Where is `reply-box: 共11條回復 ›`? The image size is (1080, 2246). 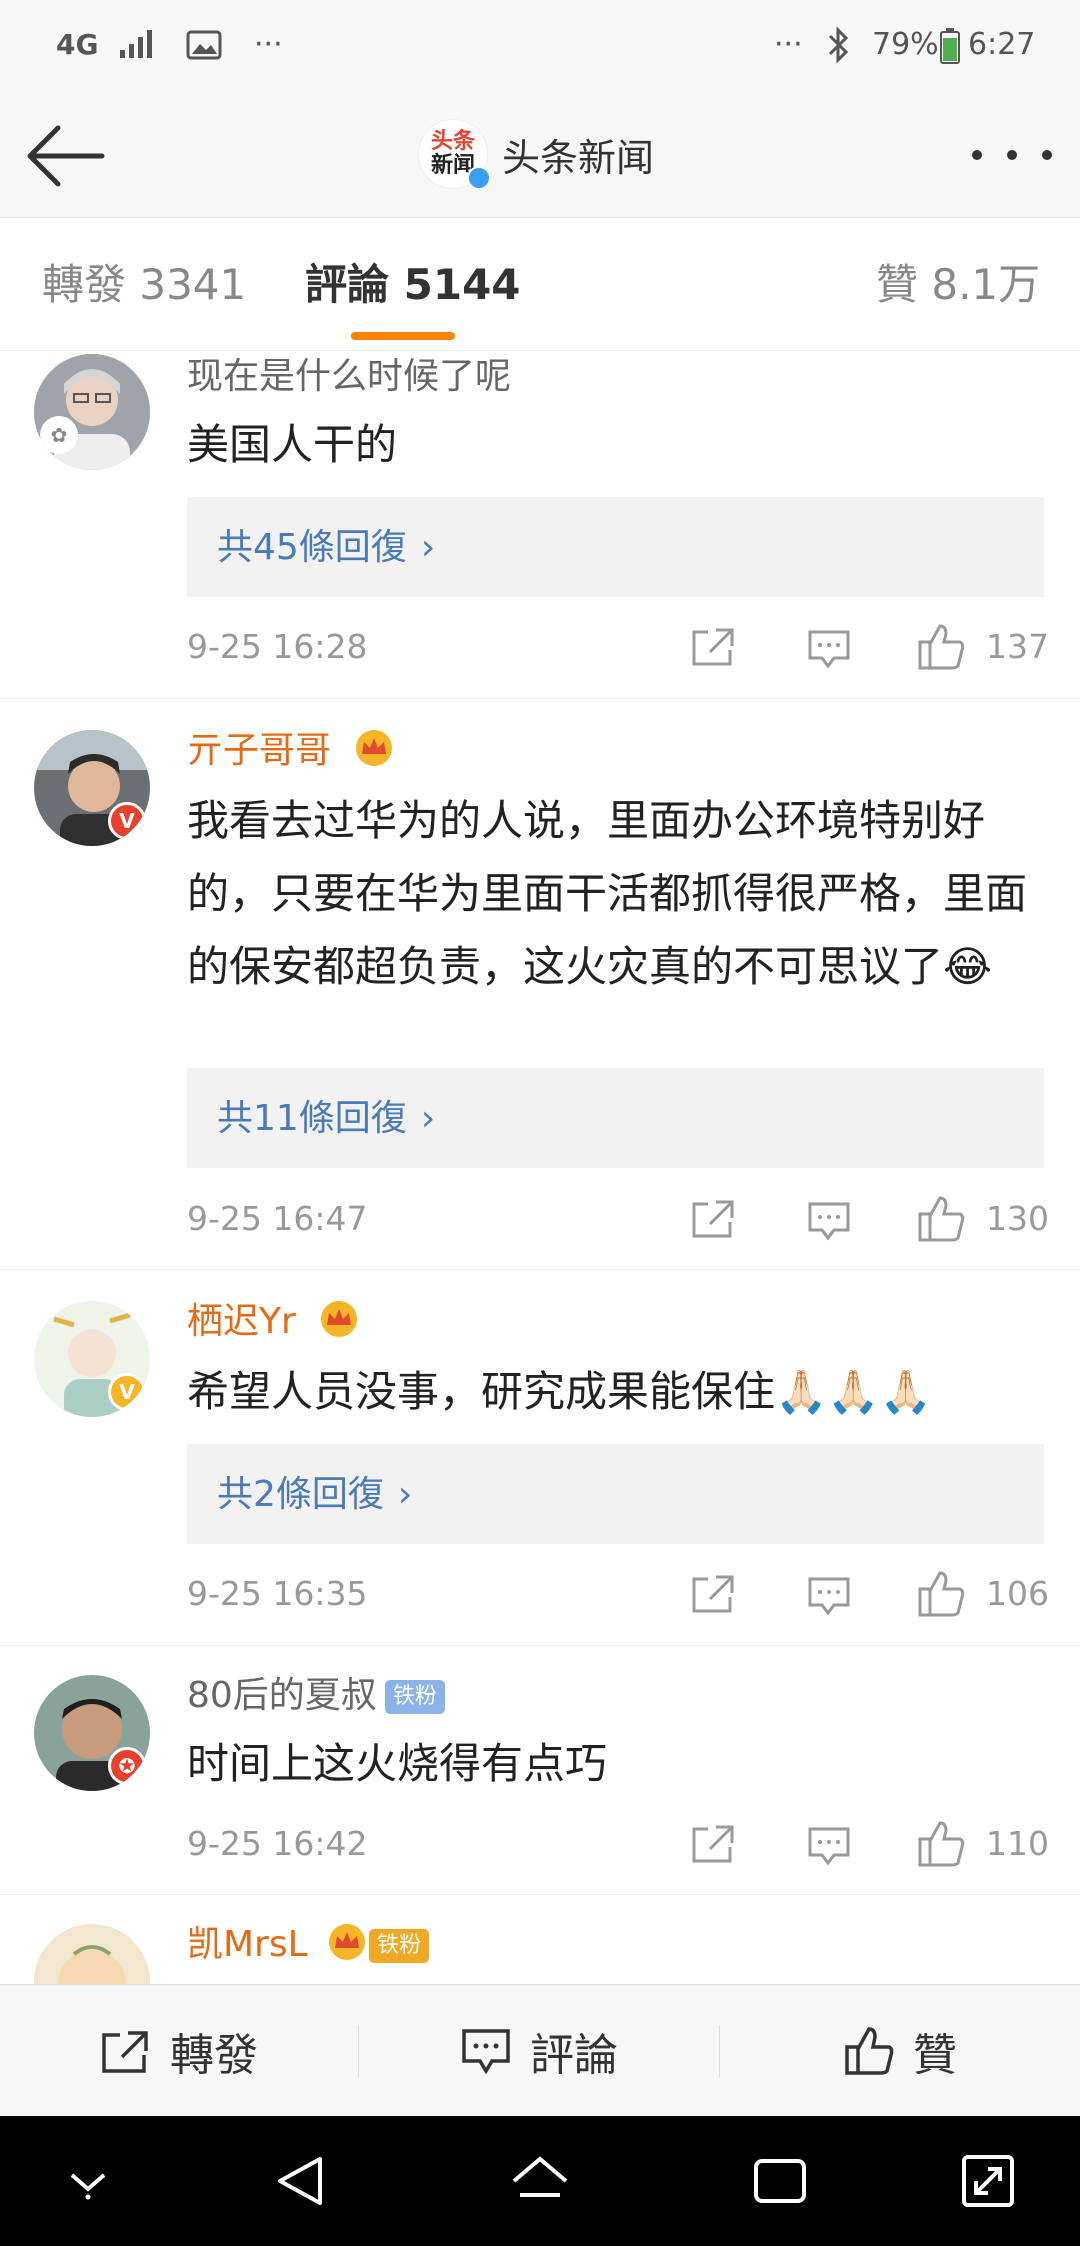 reply-box: 共11條回復 › is located at coordinates (615, 1118).